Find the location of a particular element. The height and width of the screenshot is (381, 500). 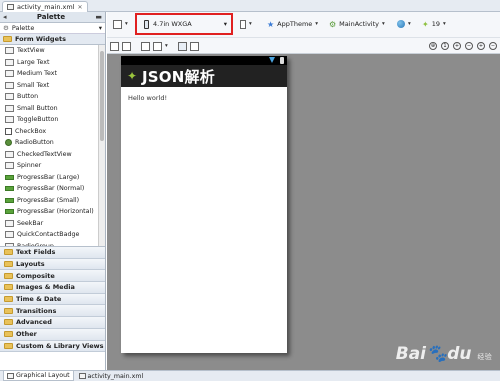

zoom-actual-icon: 1 is located at coordinates (445, 46).